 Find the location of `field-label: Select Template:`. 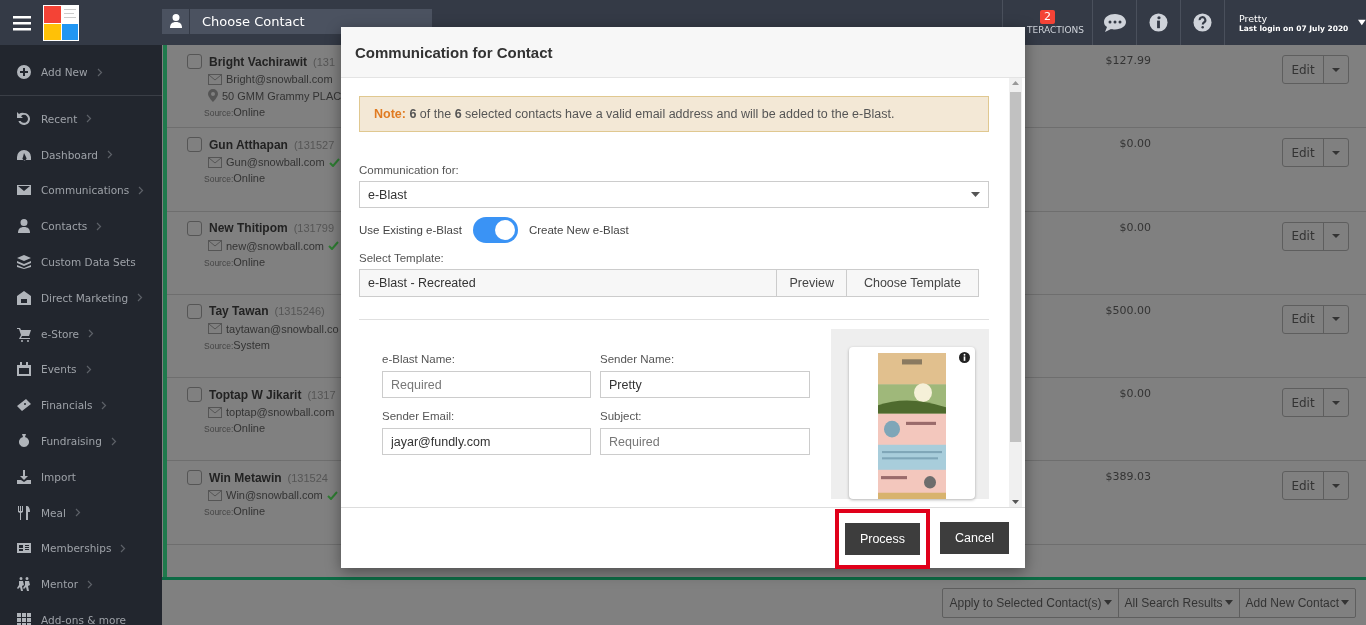

field-label: Select Template: is located at coordinates (402, 258).